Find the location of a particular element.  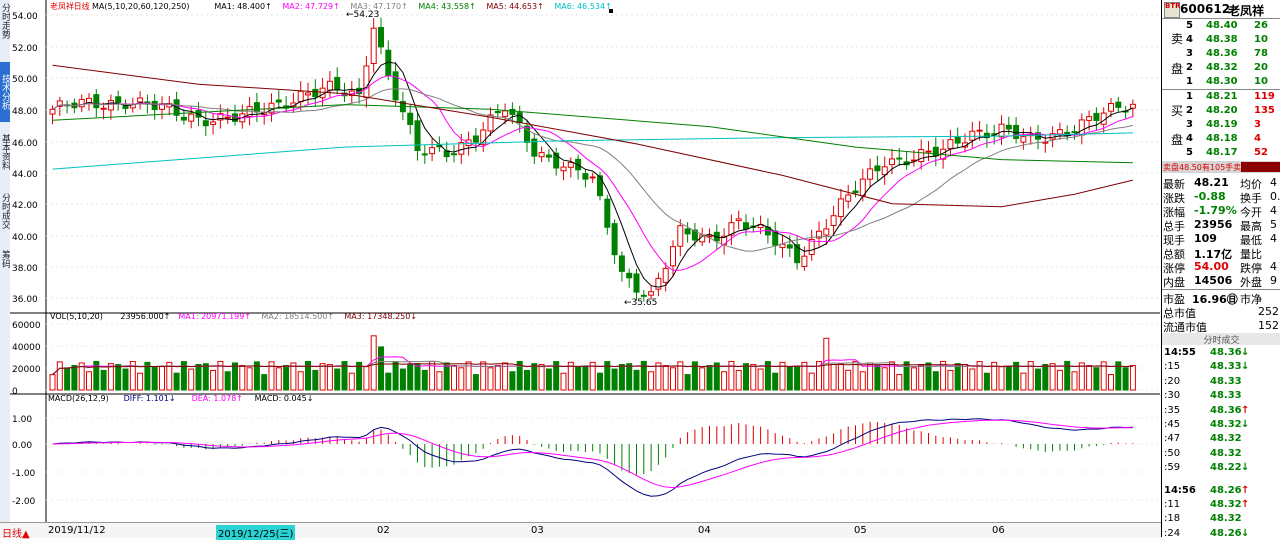

ask-row: 4 48.38 10 is located at coordinates (1221, 40).